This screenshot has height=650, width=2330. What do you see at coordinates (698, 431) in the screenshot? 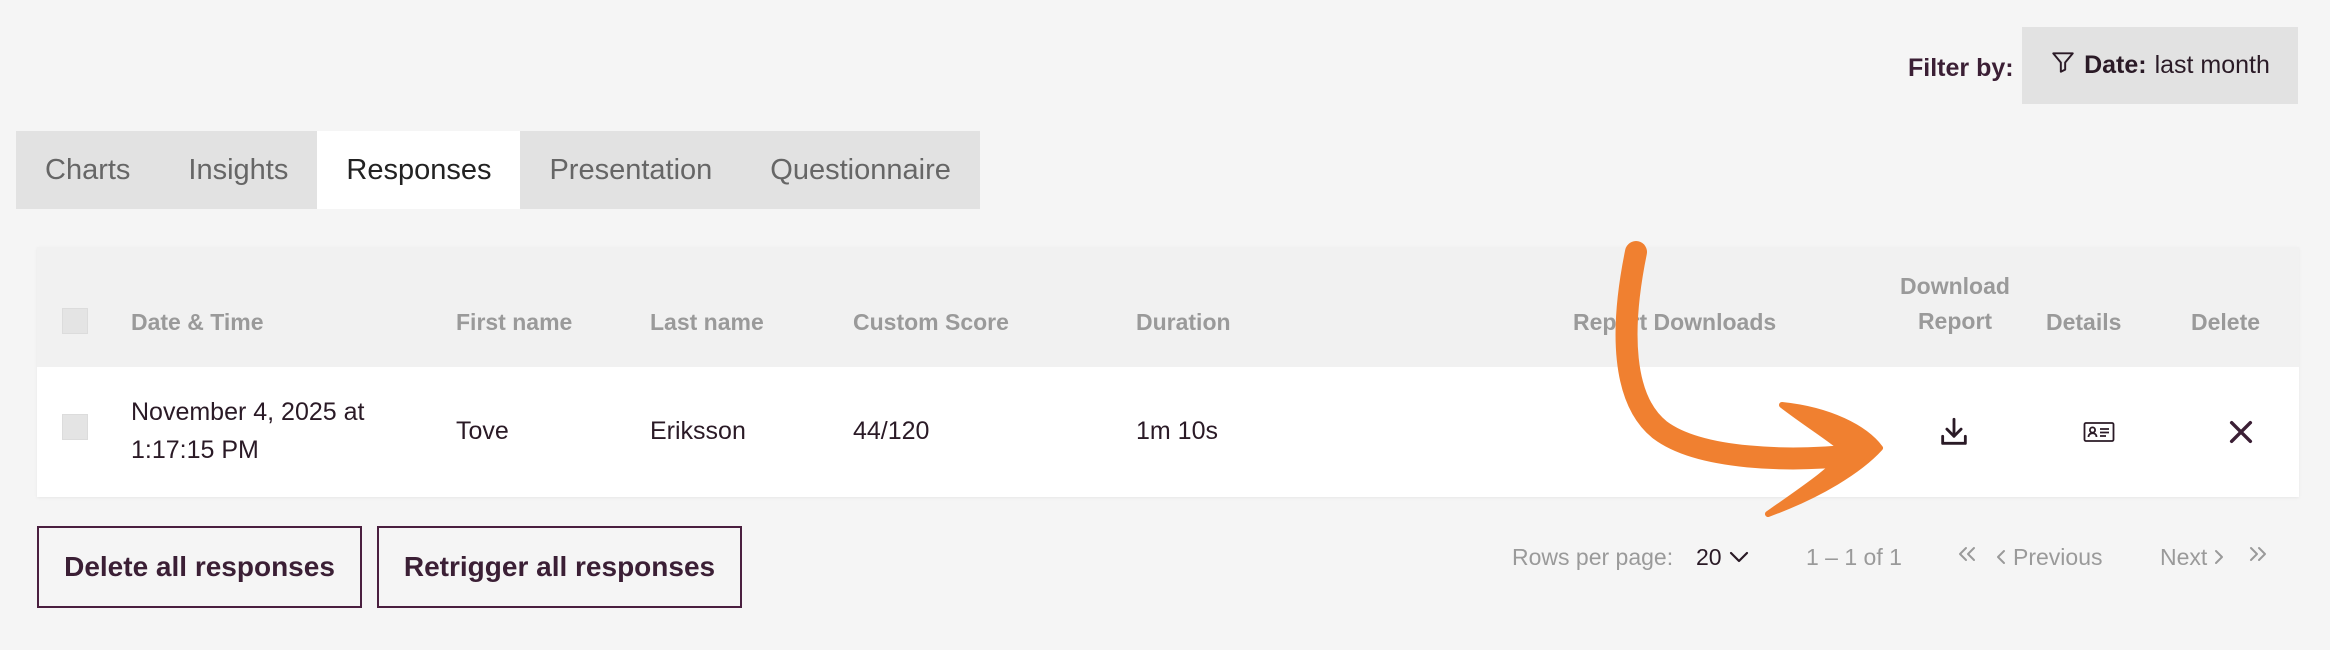
I see `cell-last-name: Eriksson` at bounding box center [698, 431].